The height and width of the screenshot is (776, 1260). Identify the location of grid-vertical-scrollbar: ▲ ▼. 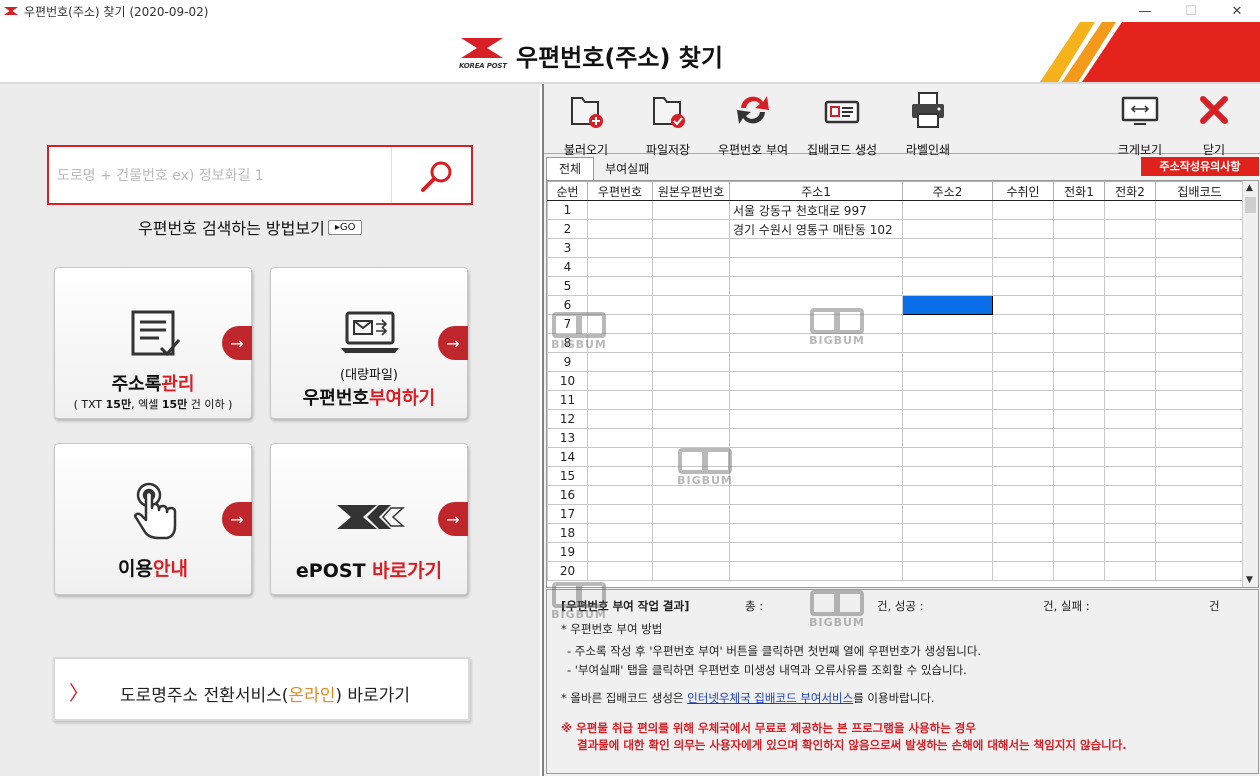
(1250, 384).